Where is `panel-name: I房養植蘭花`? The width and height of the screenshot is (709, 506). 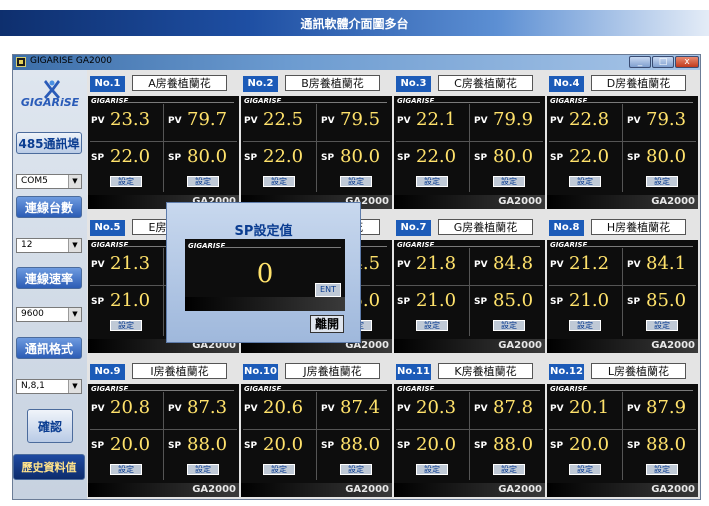
panel-name: I房養植蘭花 is located at coordinates (179, 371).